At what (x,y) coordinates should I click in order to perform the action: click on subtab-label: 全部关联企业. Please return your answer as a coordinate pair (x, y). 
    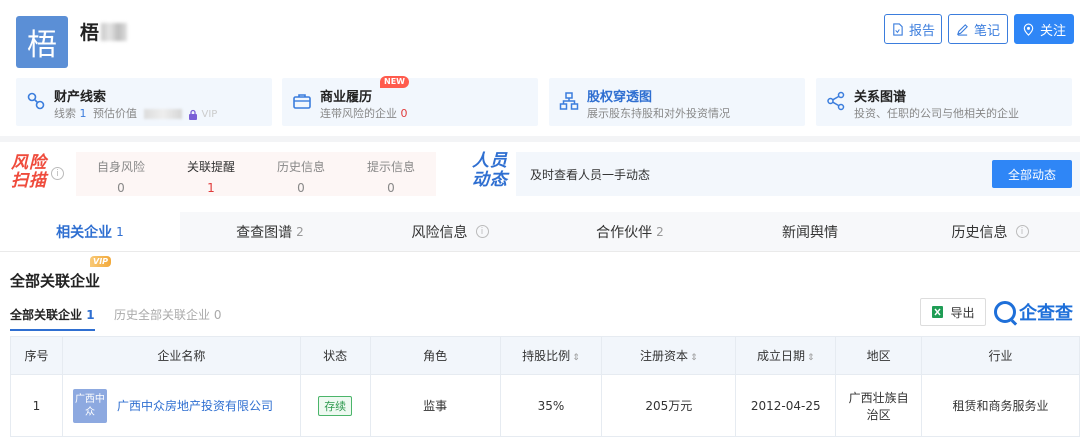
    Looking at the image, I should click on (46, 315).